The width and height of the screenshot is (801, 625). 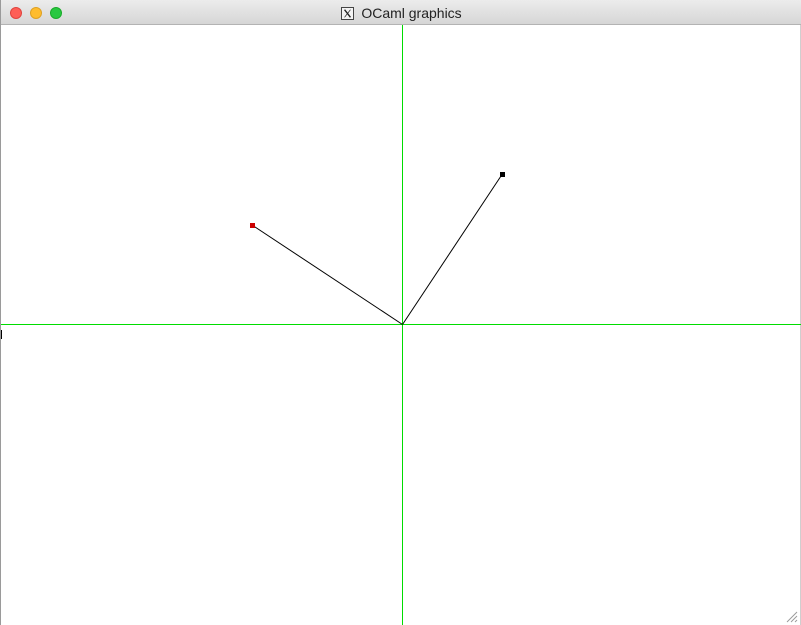 I want to click on red-point, so click(x=252, y=225).